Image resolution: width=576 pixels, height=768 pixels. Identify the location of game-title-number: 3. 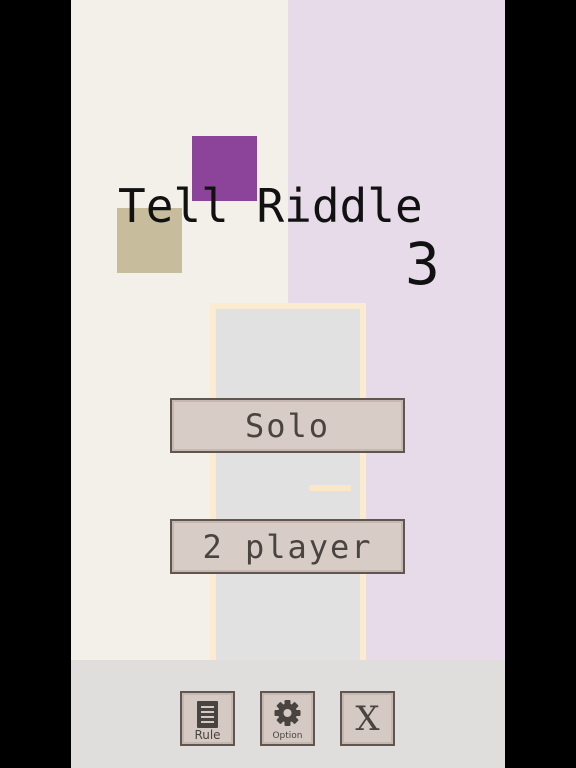
(422, 264).